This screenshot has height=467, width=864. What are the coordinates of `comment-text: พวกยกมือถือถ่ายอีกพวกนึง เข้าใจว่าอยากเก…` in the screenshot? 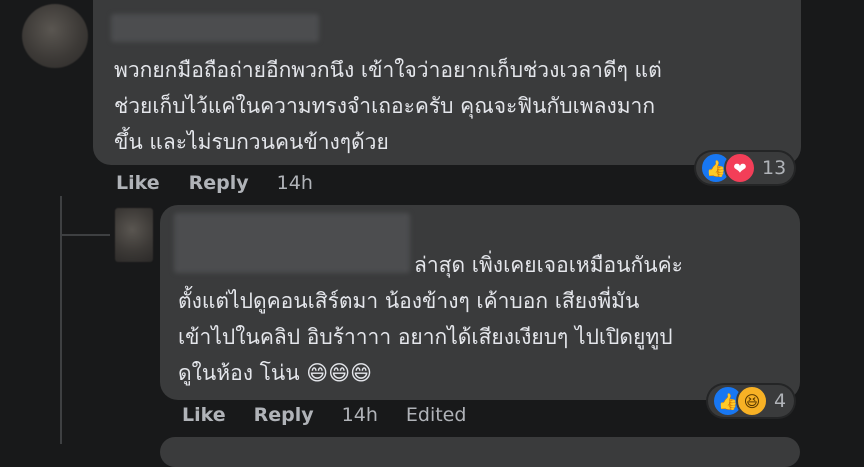 It's located at (388, 106).